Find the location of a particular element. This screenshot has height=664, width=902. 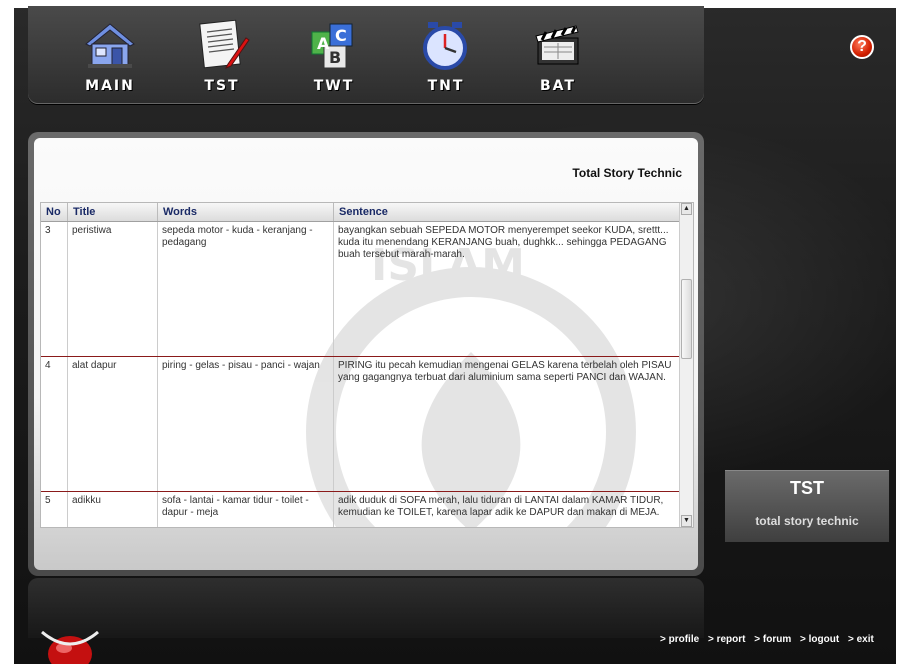

footer-link-exit: > exit is located at coordinates (861, 639).